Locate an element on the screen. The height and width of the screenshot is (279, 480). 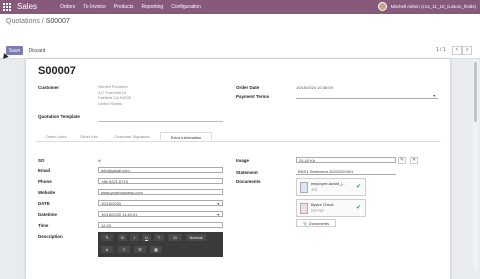
menu-reporting: Reporting is located at coordinates (153, 7).